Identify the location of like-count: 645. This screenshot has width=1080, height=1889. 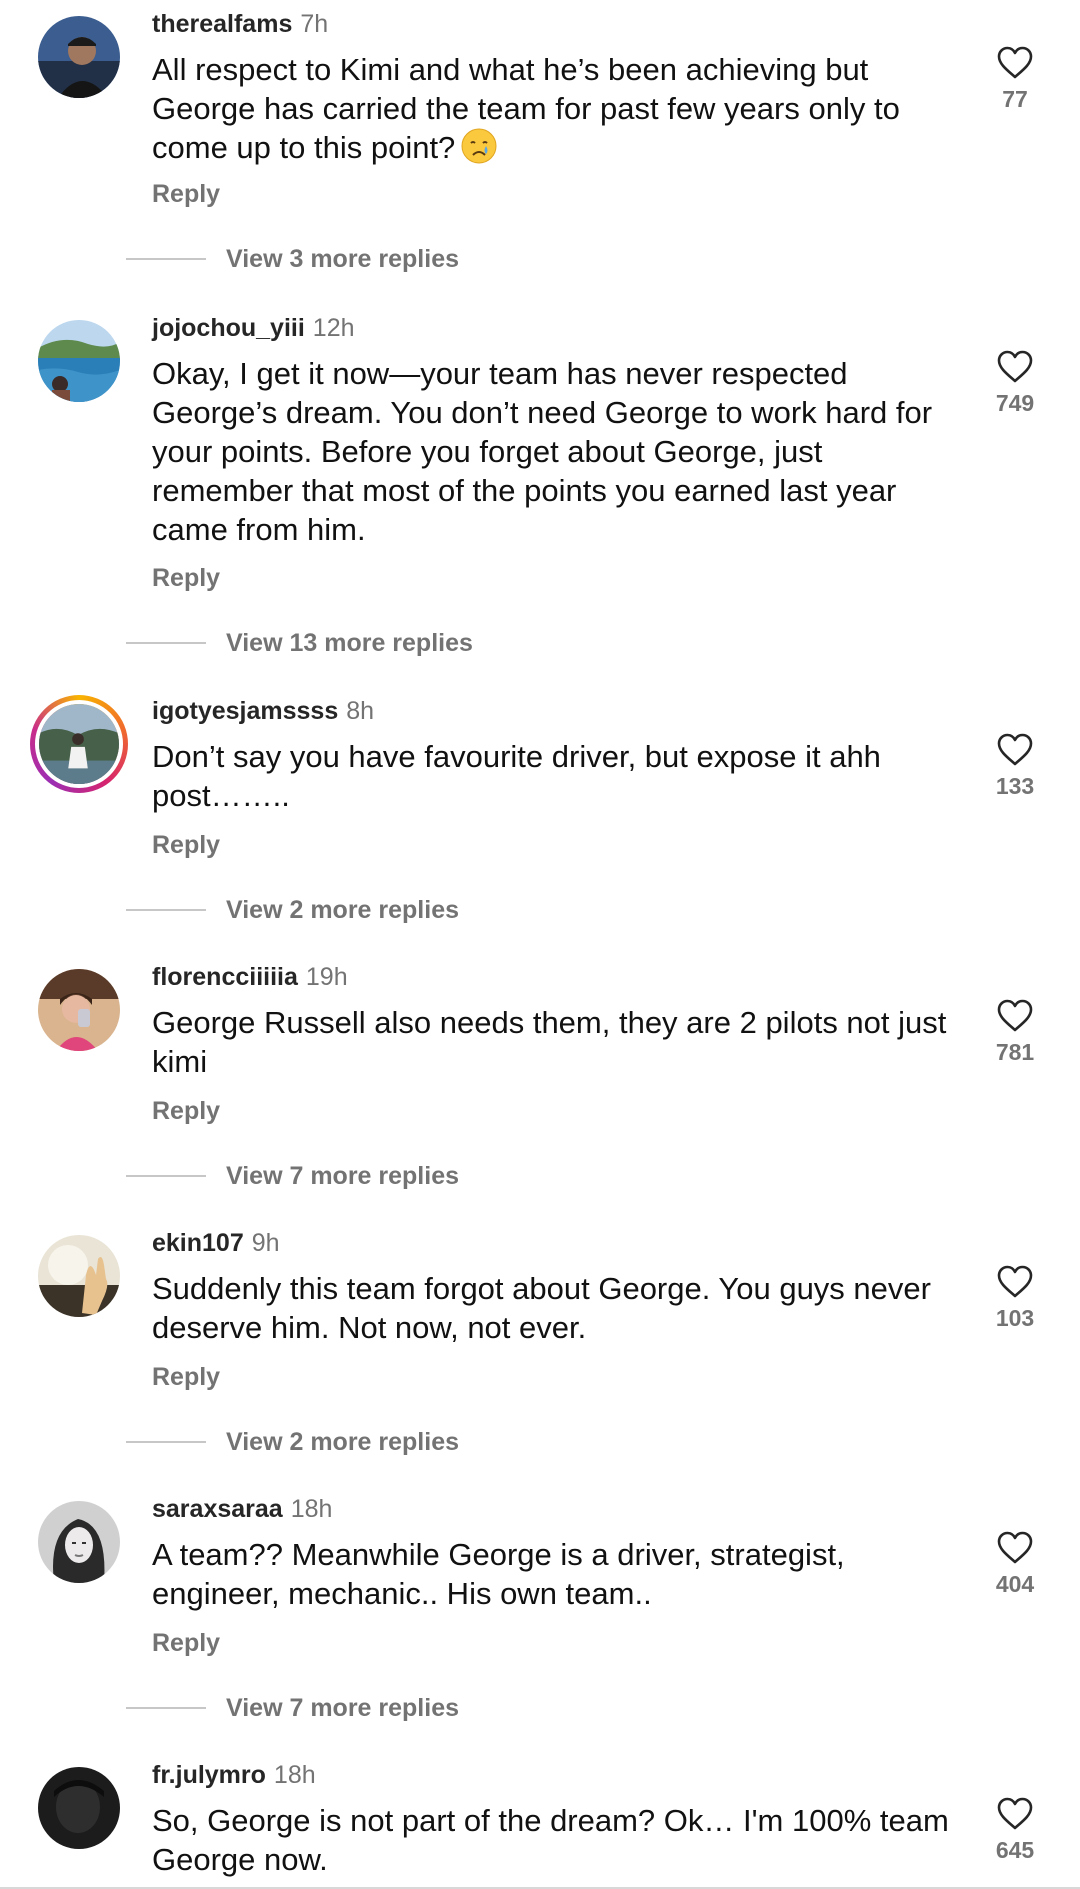
(1015, 1850).